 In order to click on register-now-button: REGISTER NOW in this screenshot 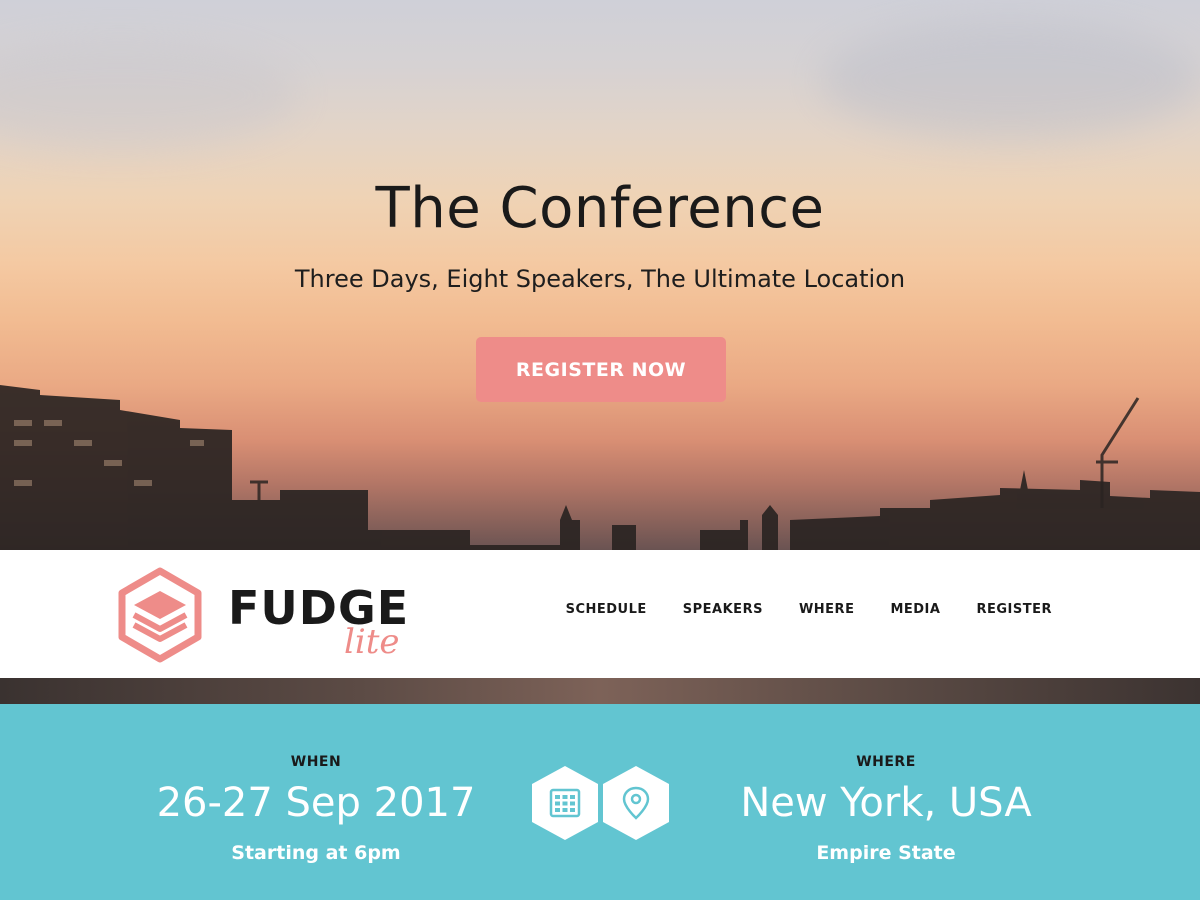, I will do `click(601, 369)`.